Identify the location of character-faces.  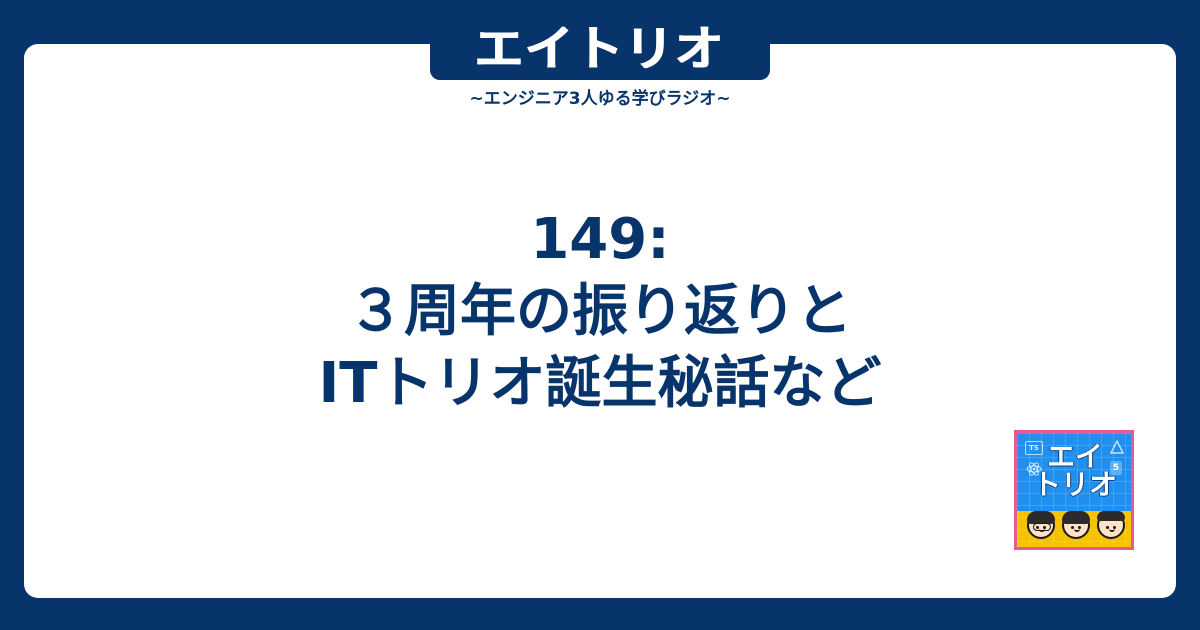
(1076, 519).